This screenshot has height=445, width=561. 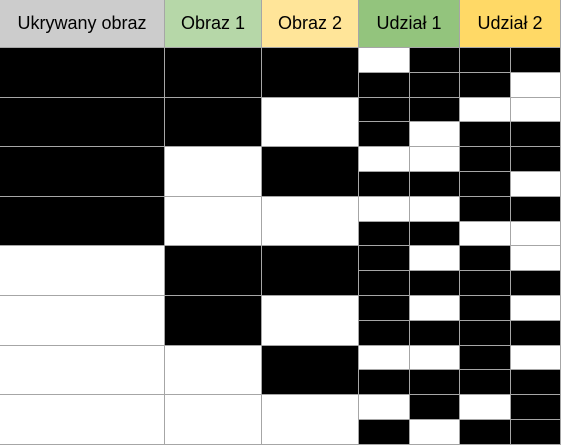 What do you see at coordinates (310, 24) in the screenshot?
I see `header-image-2: Obraz 2` at bounding box center [310, 24].